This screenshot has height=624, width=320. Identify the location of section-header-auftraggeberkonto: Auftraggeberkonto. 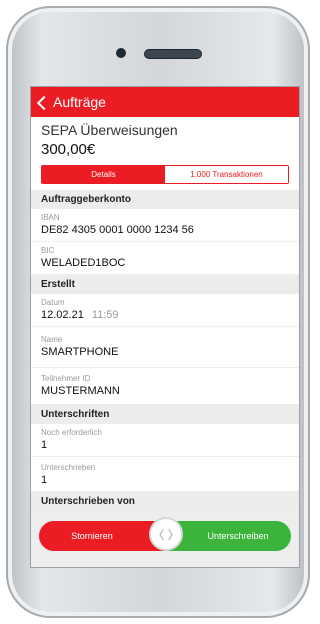
(165, 199).